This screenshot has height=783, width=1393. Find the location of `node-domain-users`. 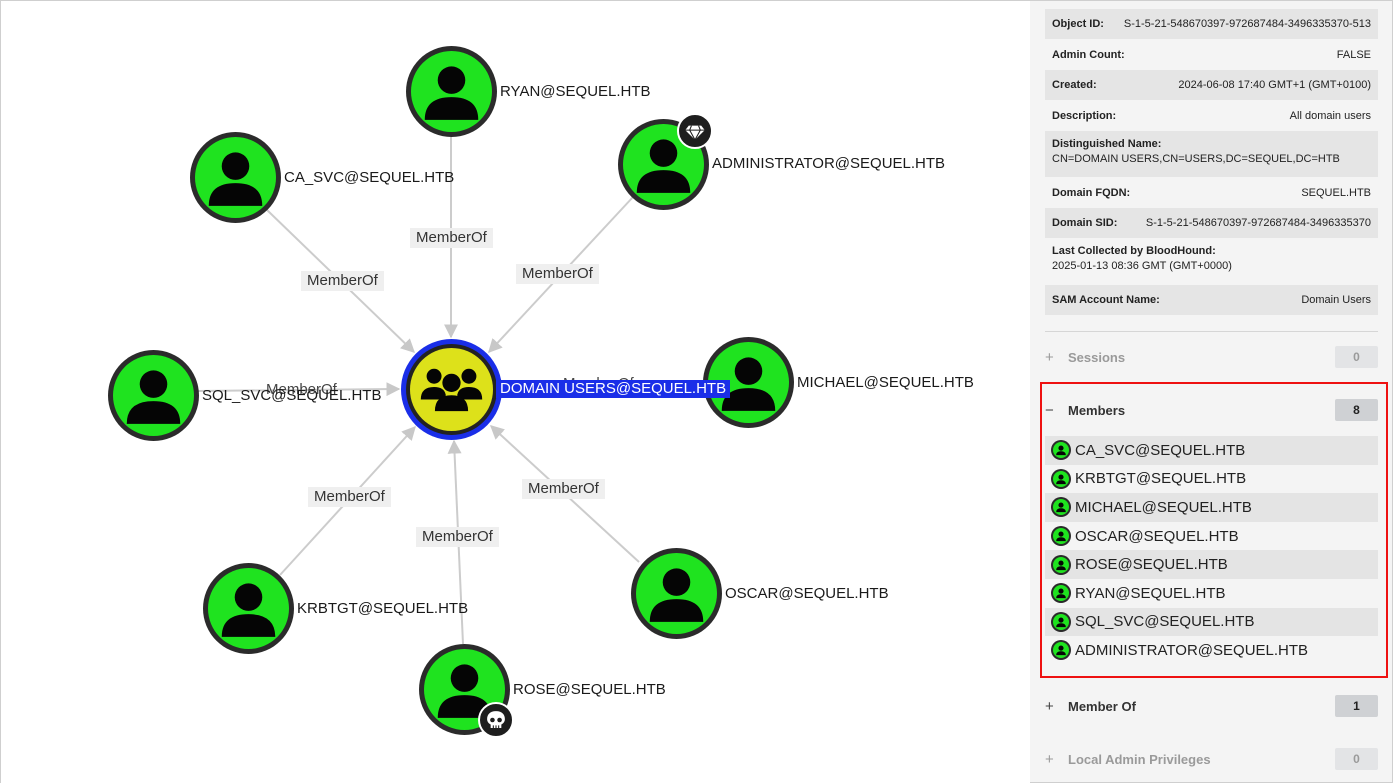

node-domain-users is located at coordinates (451, 389).